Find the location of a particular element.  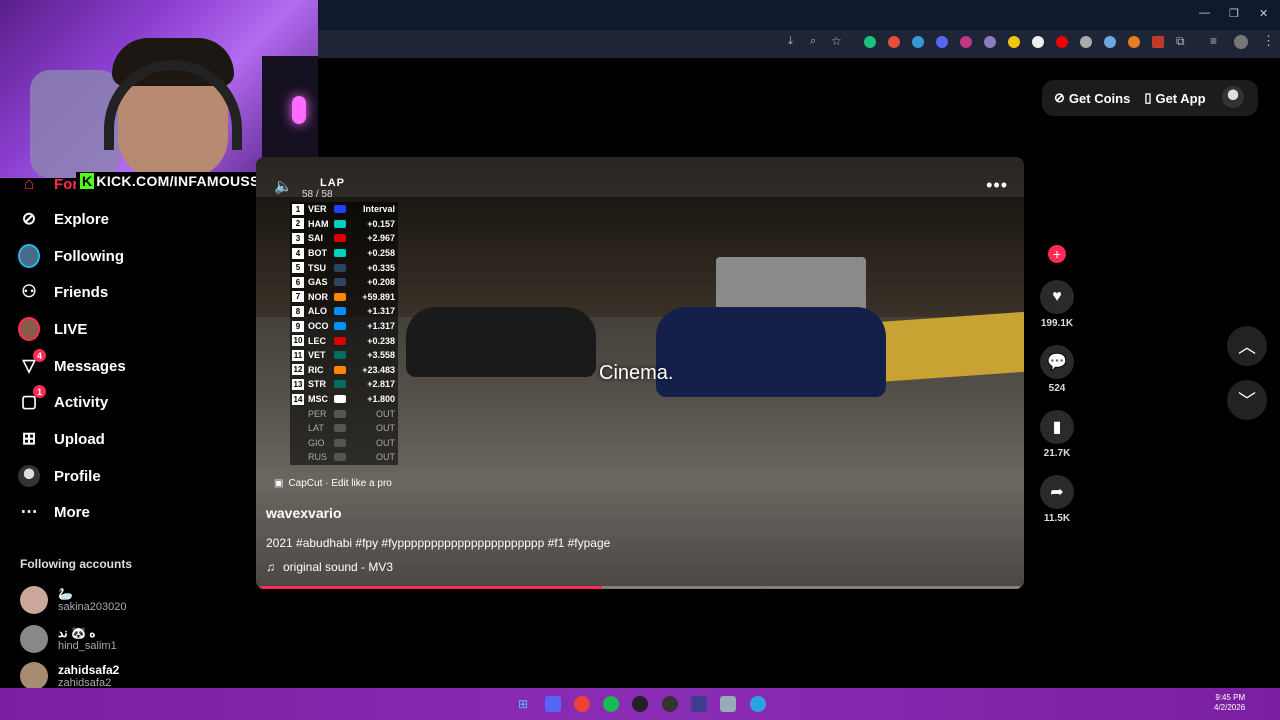

capcut-tag: ▣ CapCut · Edit like a pro is located at coordinates (333, 483).